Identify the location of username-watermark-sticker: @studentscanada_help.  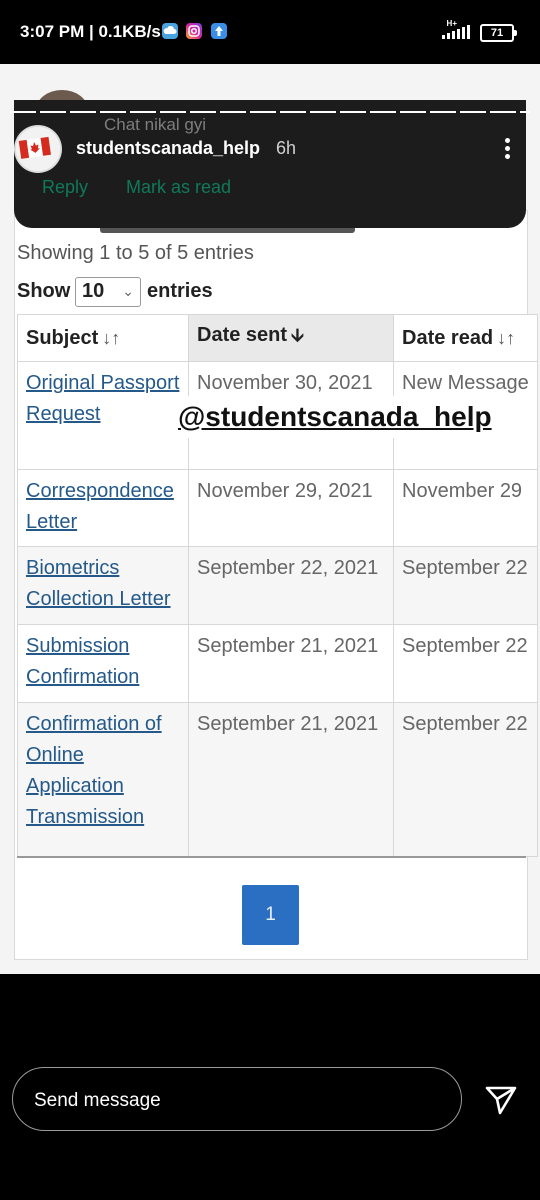
(345, 417).